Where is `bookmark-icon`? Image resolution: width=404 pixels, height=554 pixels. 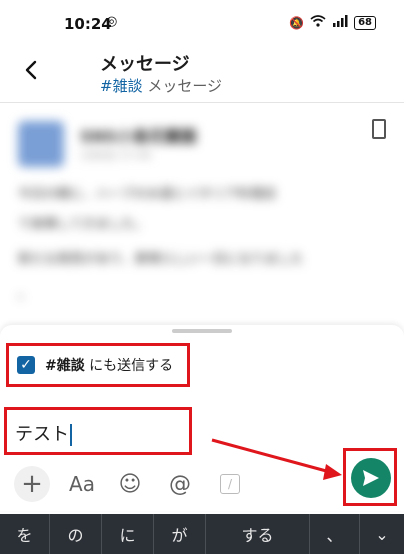
bookmark-icon is located at coordinates (379, 129).